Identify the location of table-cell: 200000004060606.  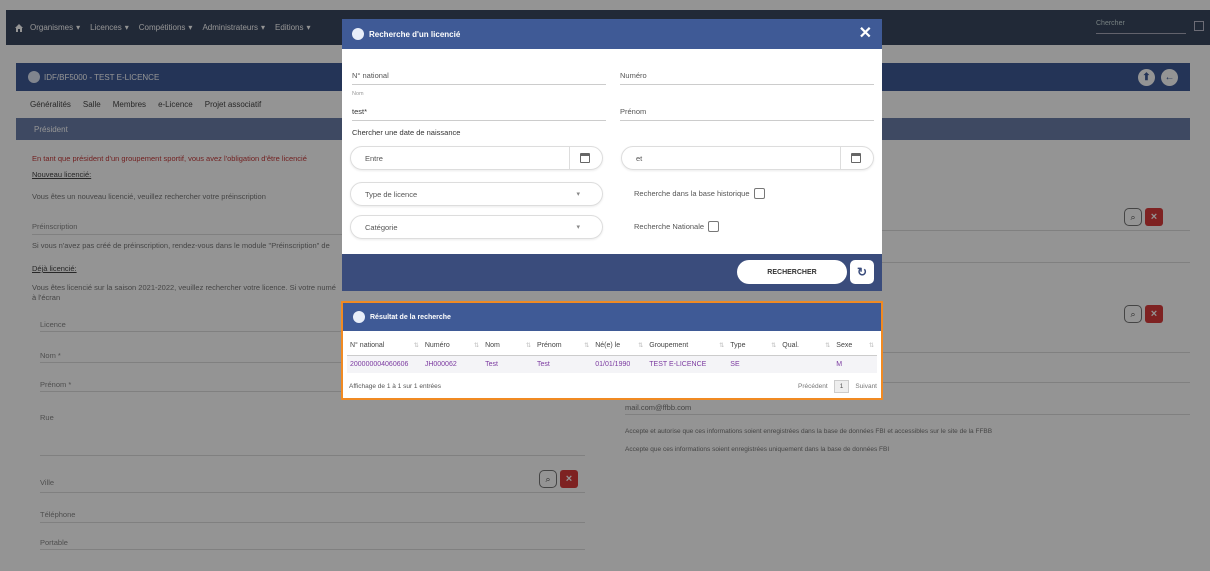
(384, 364).